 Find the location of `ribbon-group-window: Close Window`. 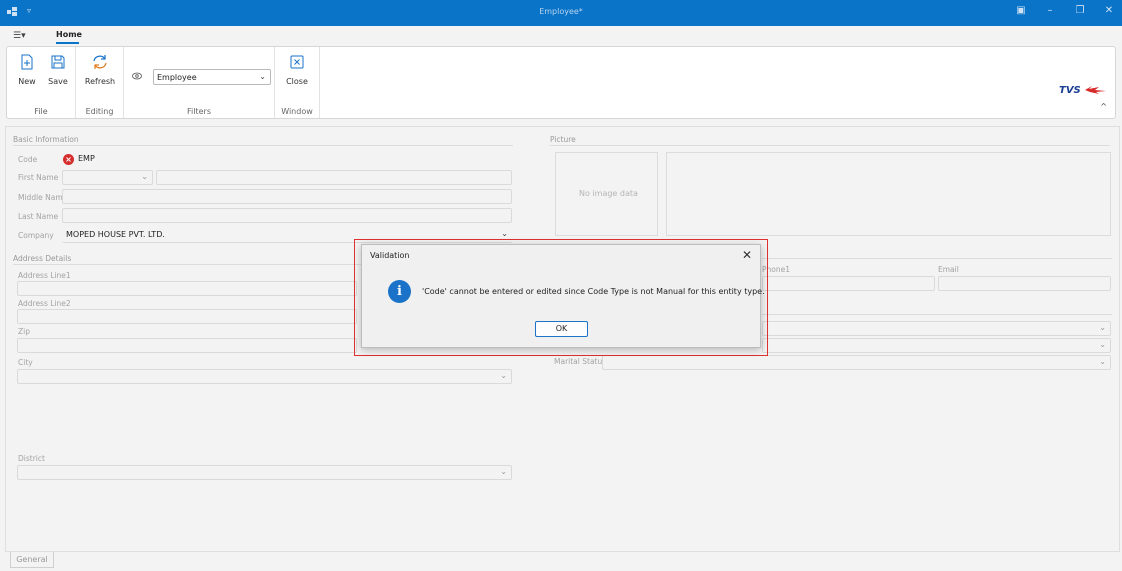

ribbon-group-window: Close Window is located at coordinates (297, 82).